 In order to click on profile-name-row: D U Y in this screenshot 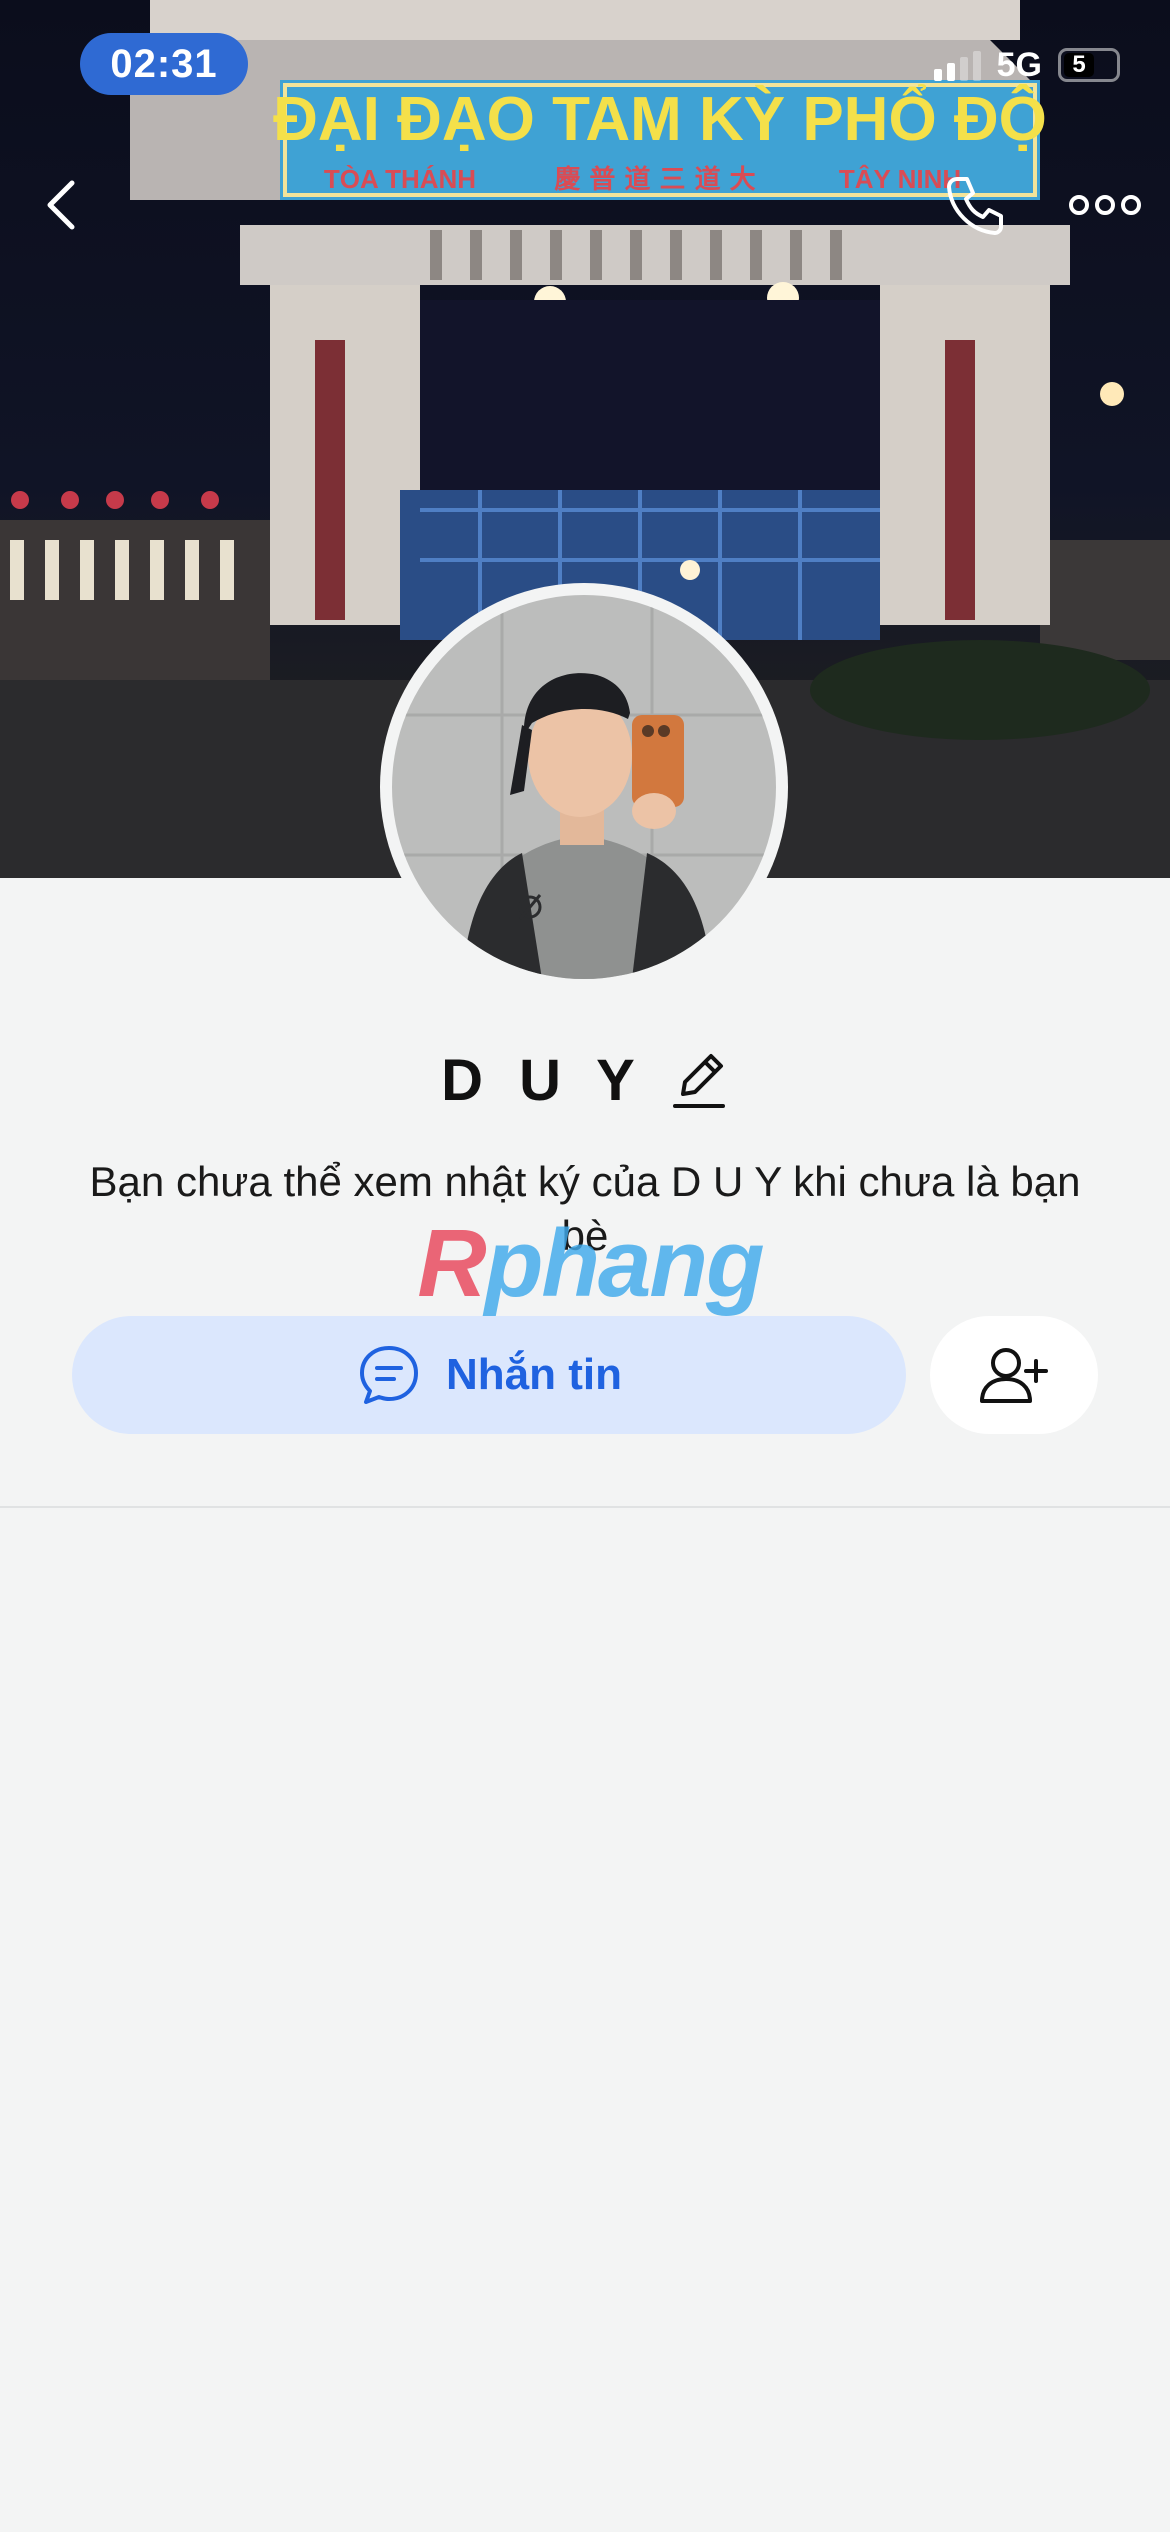, I will do `click(585, 1080)`.